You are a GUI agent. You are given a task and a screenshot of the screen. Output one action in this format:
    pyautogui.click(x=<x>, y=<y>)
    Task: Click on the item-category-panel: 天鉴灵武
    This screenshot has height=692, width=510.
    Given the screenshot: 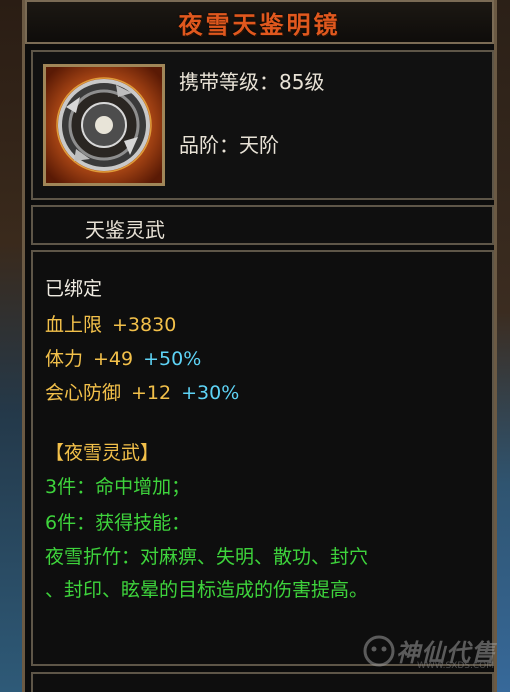 What is the action you would take?
    pyautogui.click(x=262, y=225)
    